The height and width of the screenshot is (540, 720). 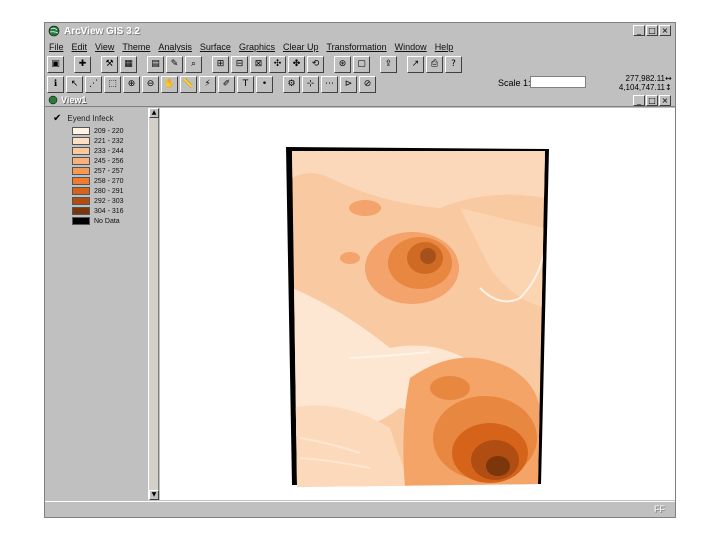 I want to click on zoom-selected-button: ⊠, so click(x=258, y=64).